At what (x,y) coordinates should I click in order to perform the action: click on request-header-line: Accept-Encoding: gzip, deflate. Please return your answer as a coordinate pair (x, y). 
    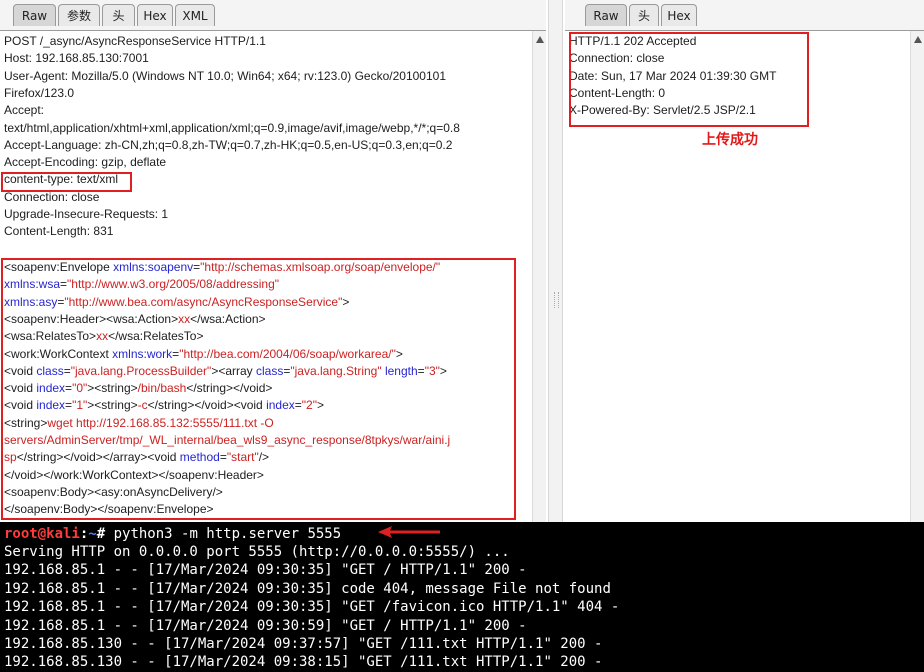
    Looking at the image, I should click on (85, 162).